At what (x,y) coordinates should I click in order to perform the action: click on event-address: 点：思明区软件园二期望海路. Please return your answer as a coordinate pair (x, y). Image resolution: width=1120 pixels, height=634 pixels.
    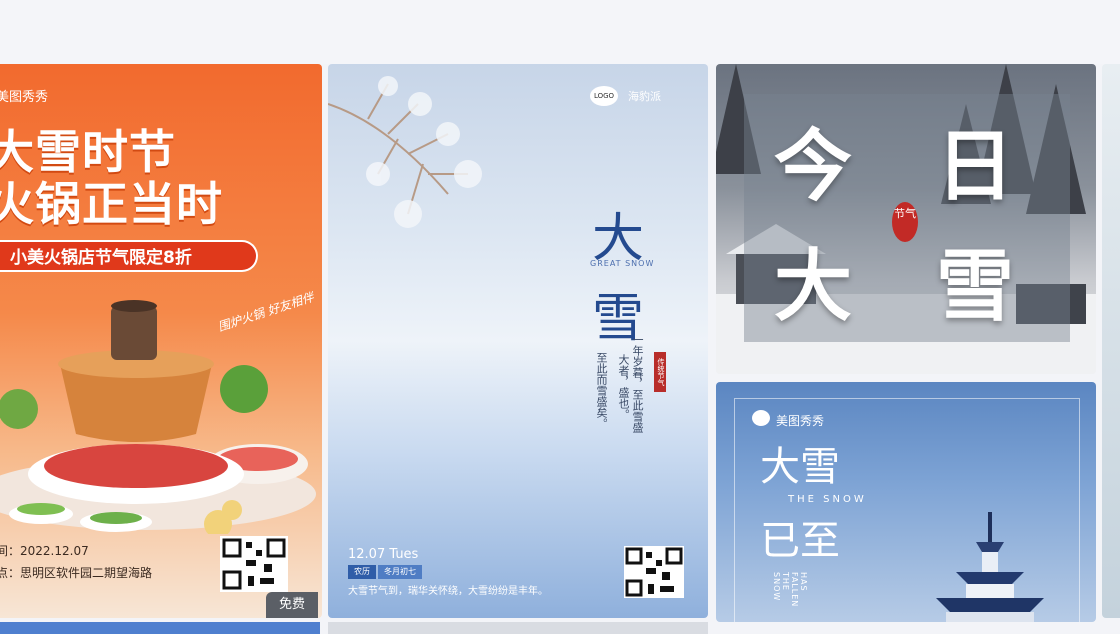
    Looking at the image, I should click on (76, 573).